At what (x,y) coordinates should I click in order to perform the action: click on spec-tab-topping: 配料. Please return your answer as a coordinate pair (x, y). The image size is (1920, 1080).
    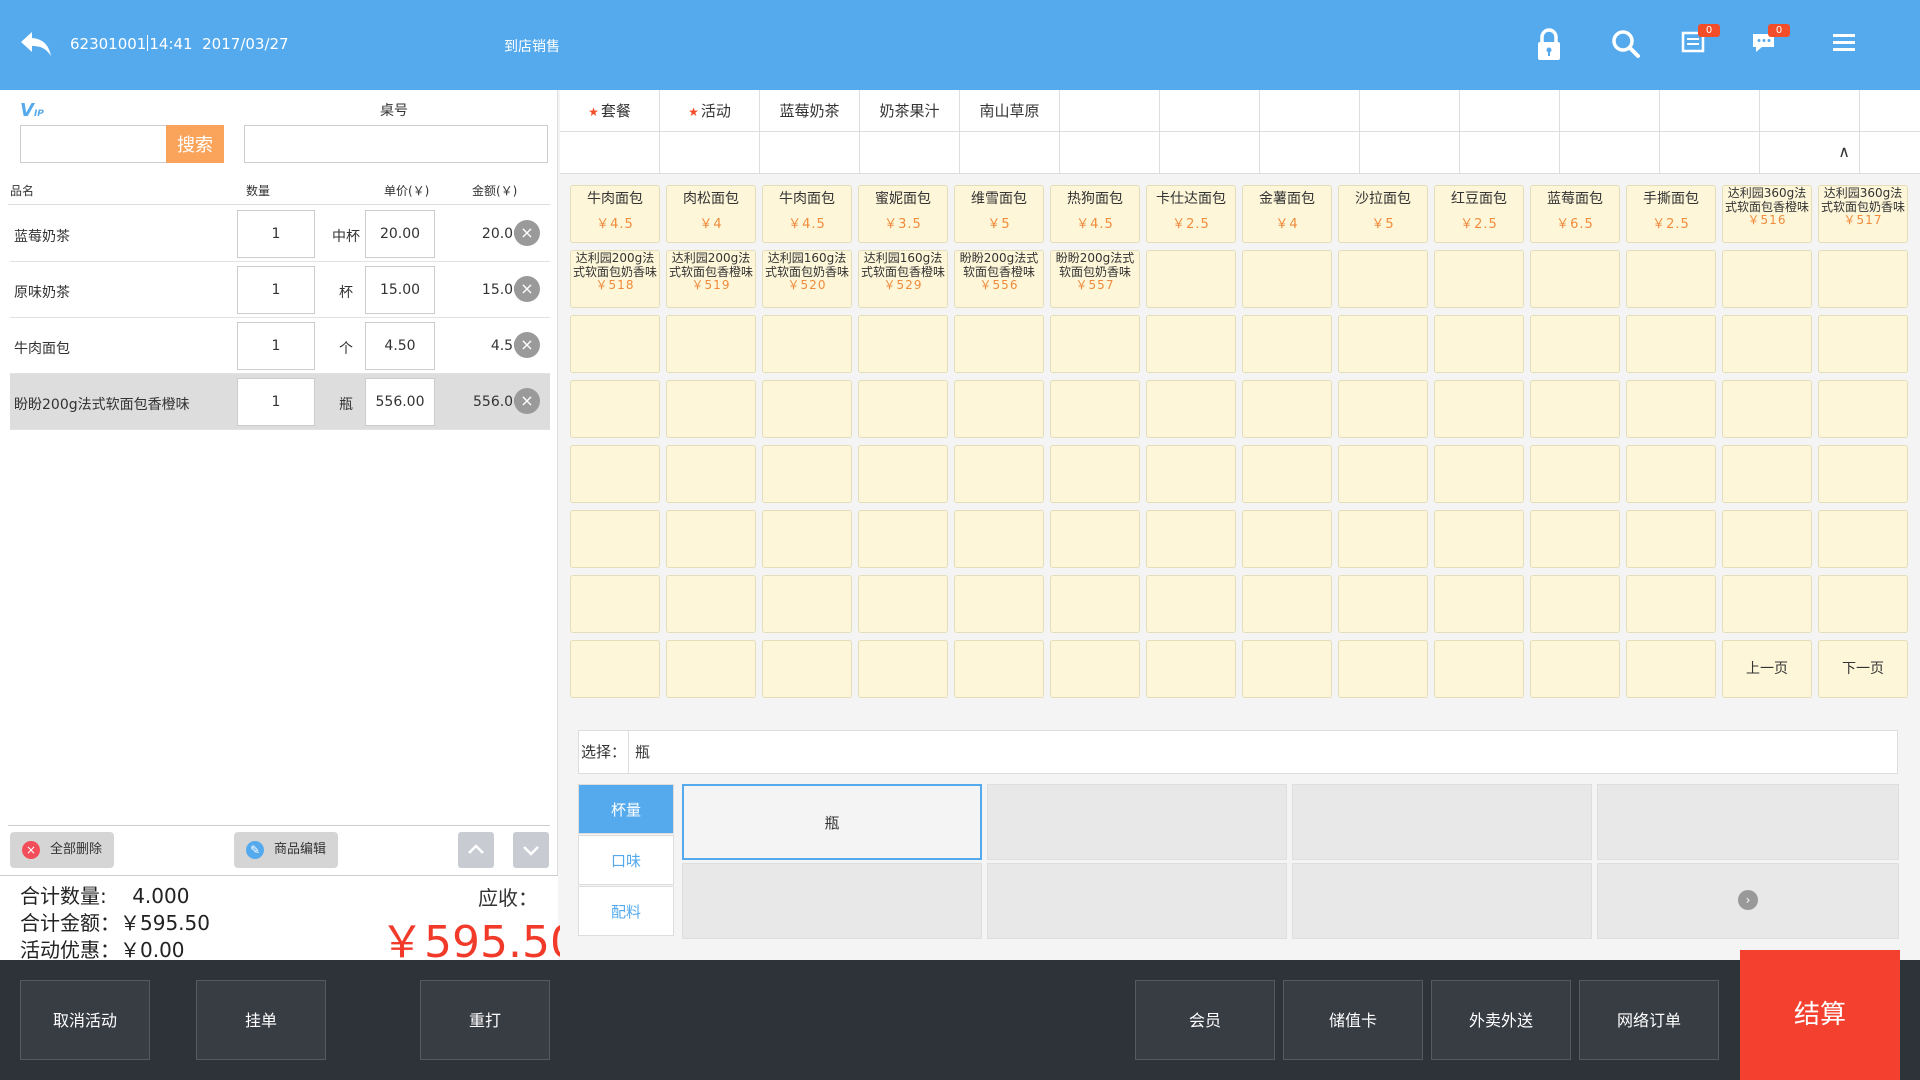
    Looking at the image, I should click on (626, 911).